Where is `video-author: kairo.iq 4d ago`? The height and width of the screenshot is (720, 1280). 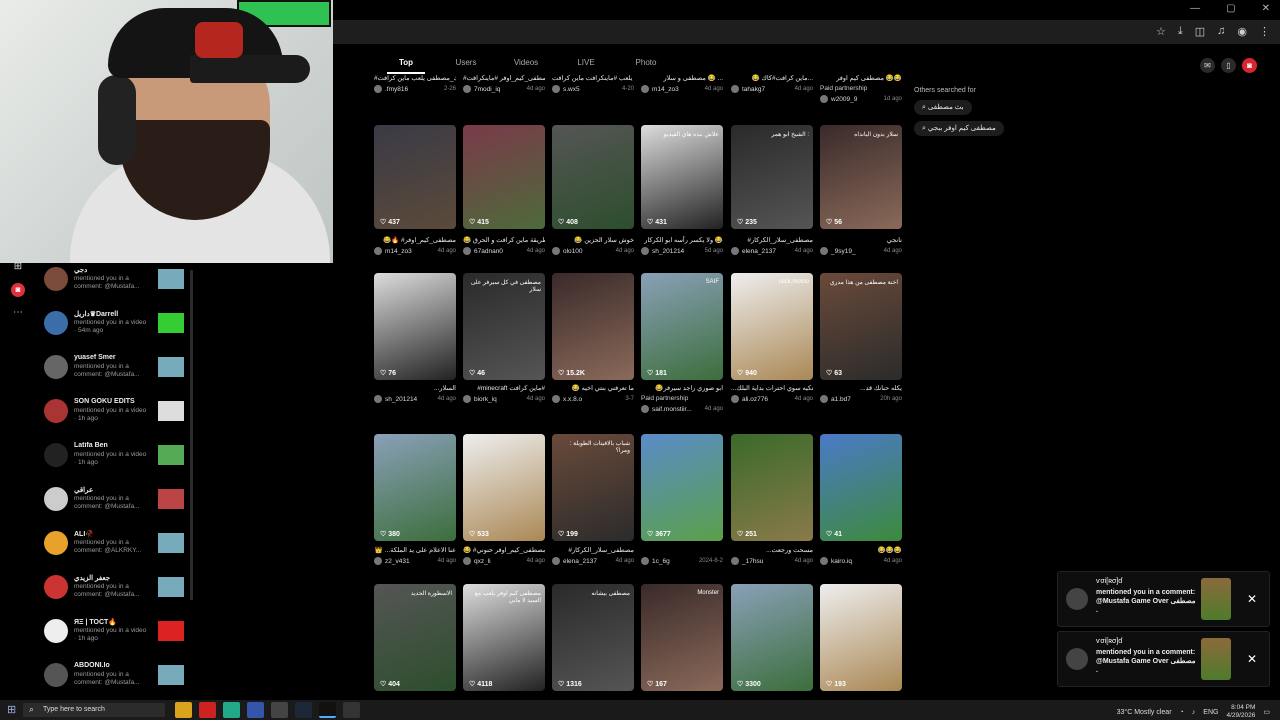 video-author: kairo.iq 4d ago is located at coordinates (861, 561).